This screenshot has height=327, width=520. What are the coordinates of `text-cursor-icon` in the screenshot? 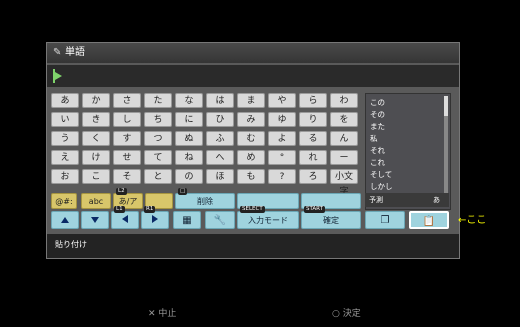 It's located at (58, 76).